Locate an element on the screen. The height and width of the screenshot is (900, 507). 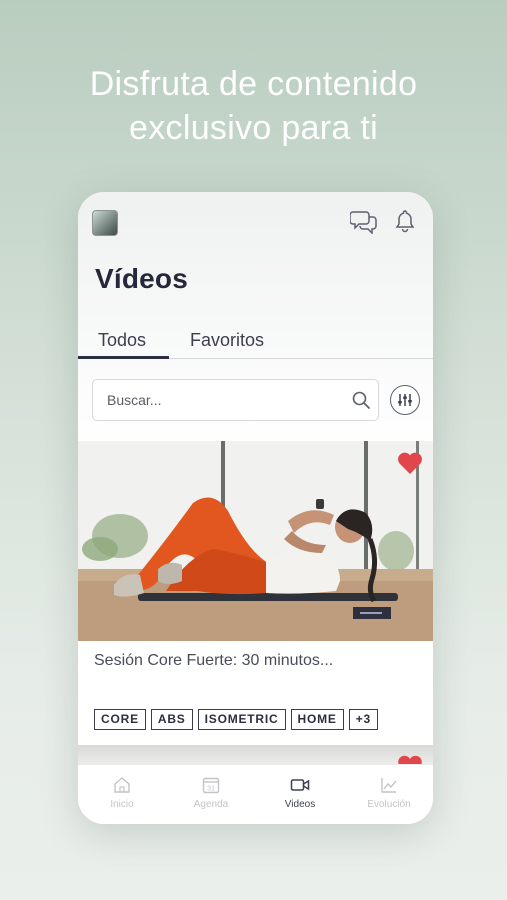
video-camera-icon is located at coordinates (300, 785).